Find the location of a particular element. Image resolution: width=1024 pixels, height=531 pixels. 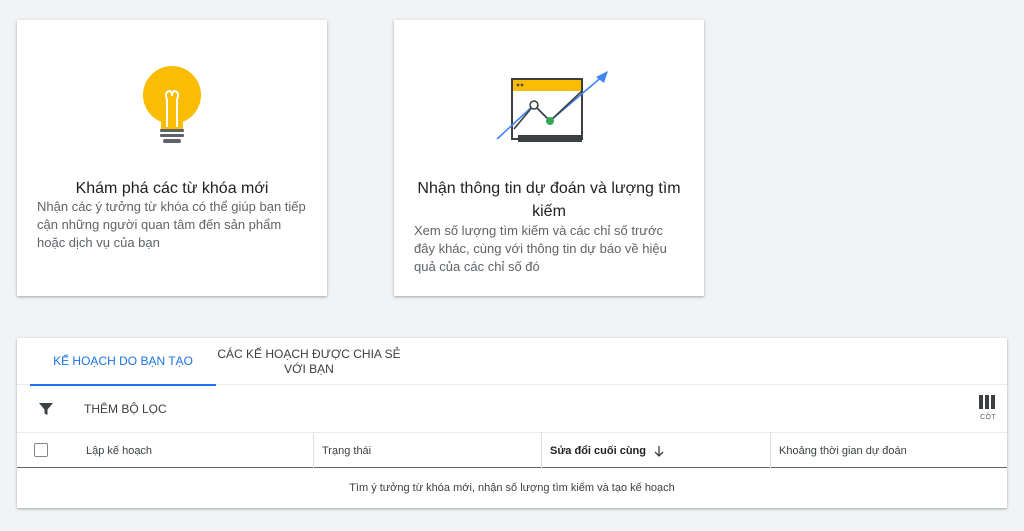

columns-button: CỘT is located at coordinates (988, 410).